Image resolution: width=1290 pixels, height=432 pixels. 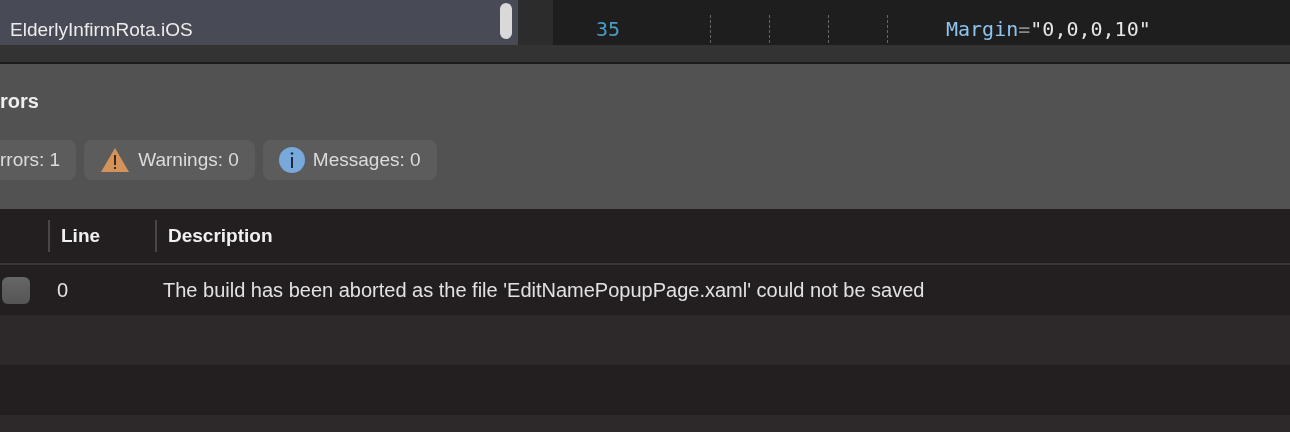 I want to click on warning-icon, so click(x=115, y=160).